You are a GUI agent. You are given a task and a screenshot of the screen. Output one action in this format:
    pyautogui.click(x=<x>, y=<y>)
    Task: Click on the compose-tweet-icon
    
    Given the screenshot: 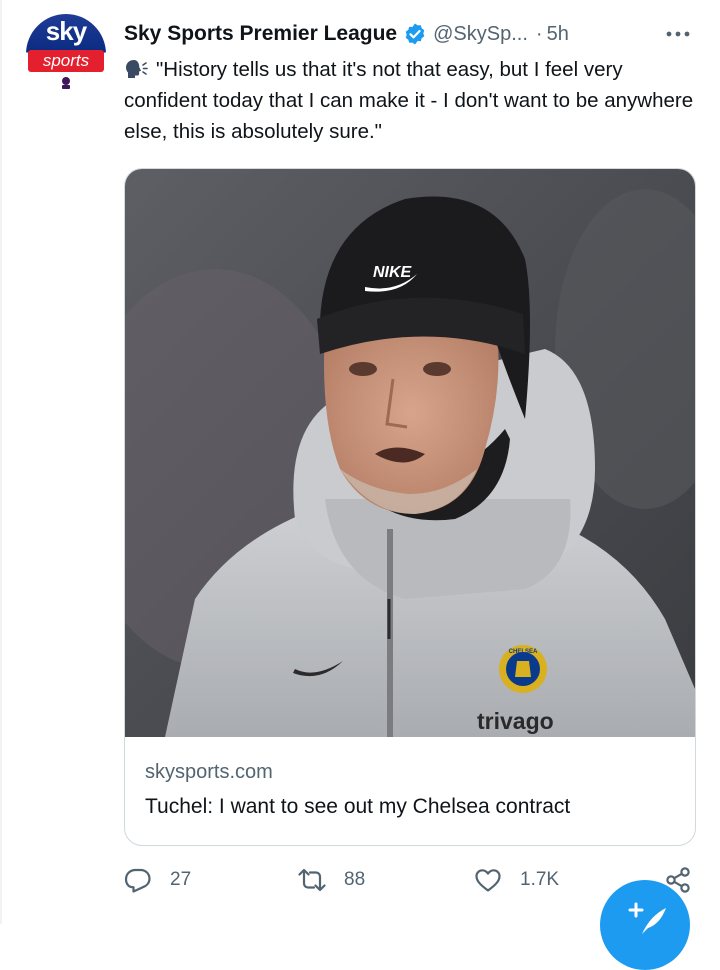 What is the action you would take?
    pyautogui.click(x=647, y=918)
    